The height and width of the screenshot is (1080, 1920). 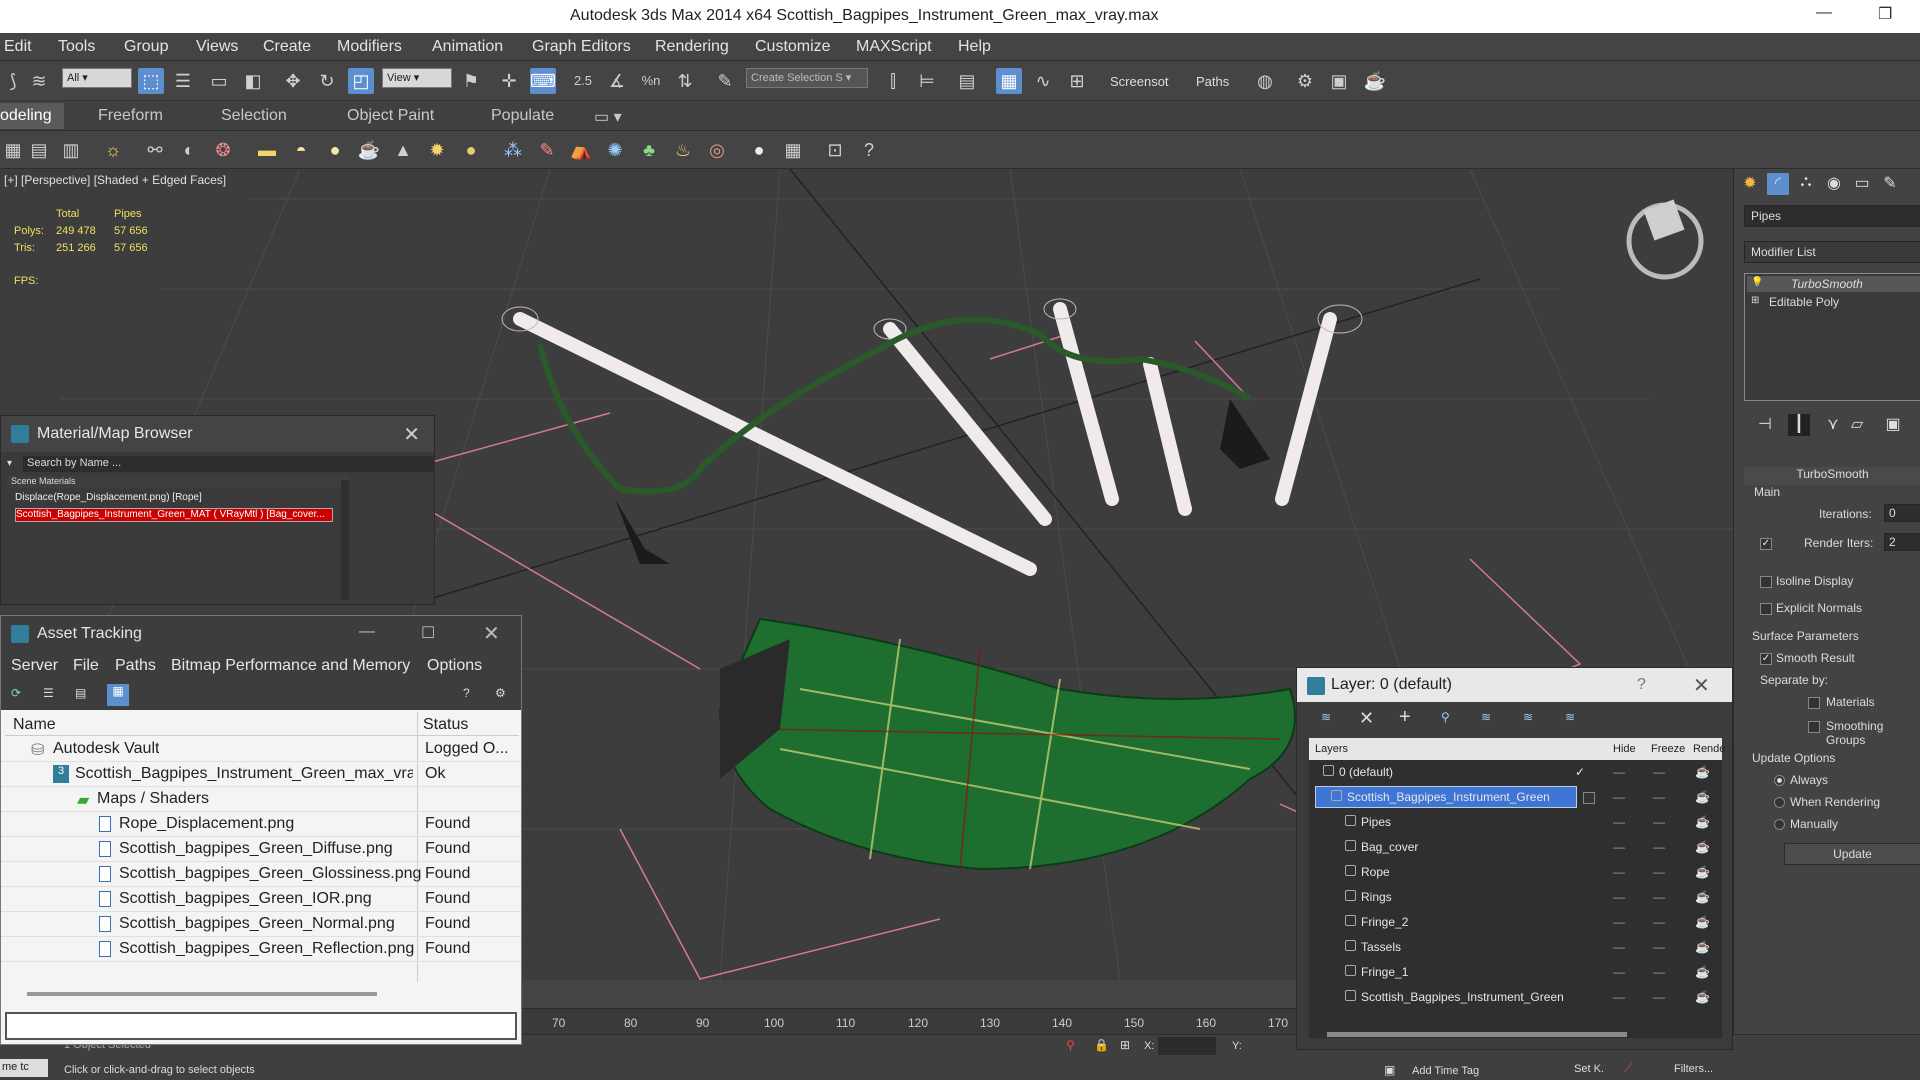 I want to click on always-radio, so click(x=1779, y=780).